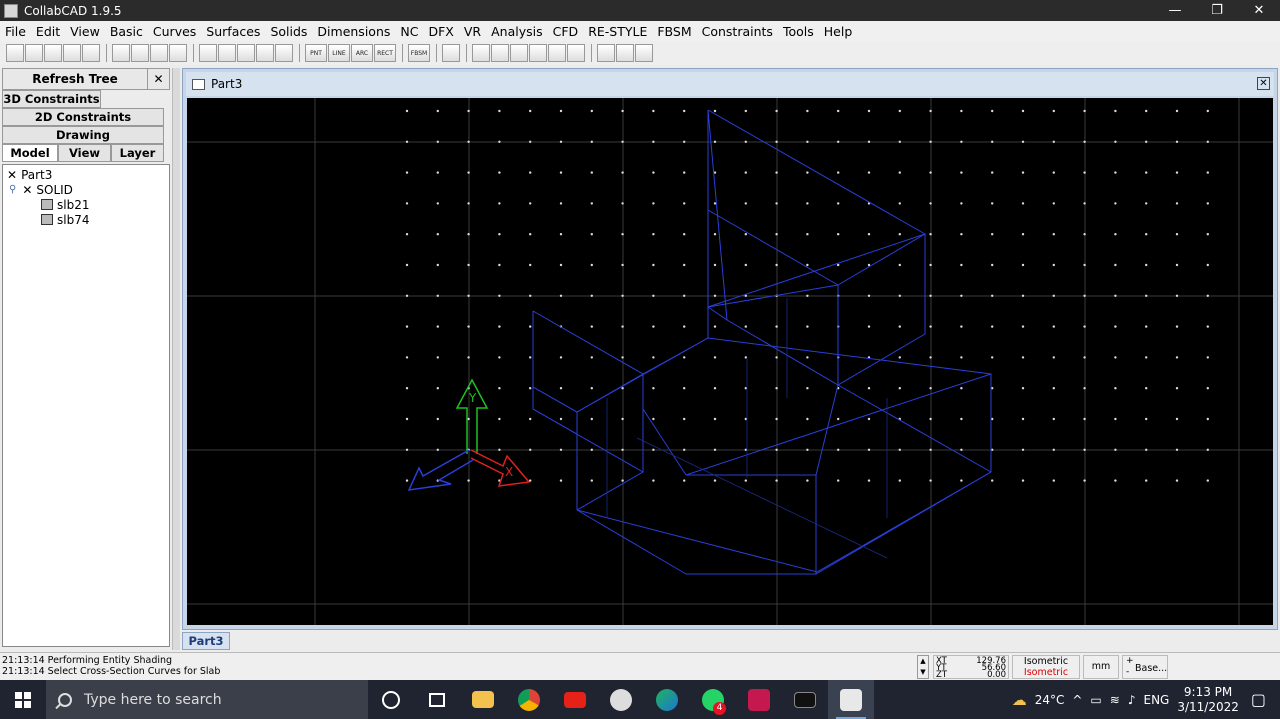 This screenshot has width=1280, height=719. I want to click on menu-dfx: DFX, so click(440, 31).